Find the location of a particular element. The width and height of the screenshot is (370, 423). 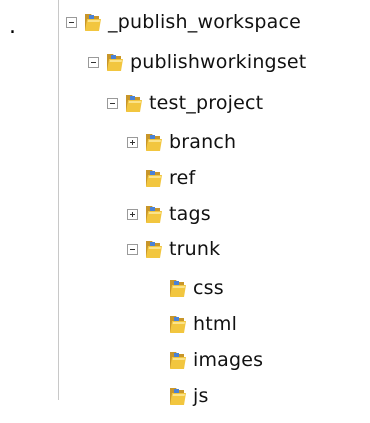

tree-node-tags: tags is located at coordinates (169, 214).